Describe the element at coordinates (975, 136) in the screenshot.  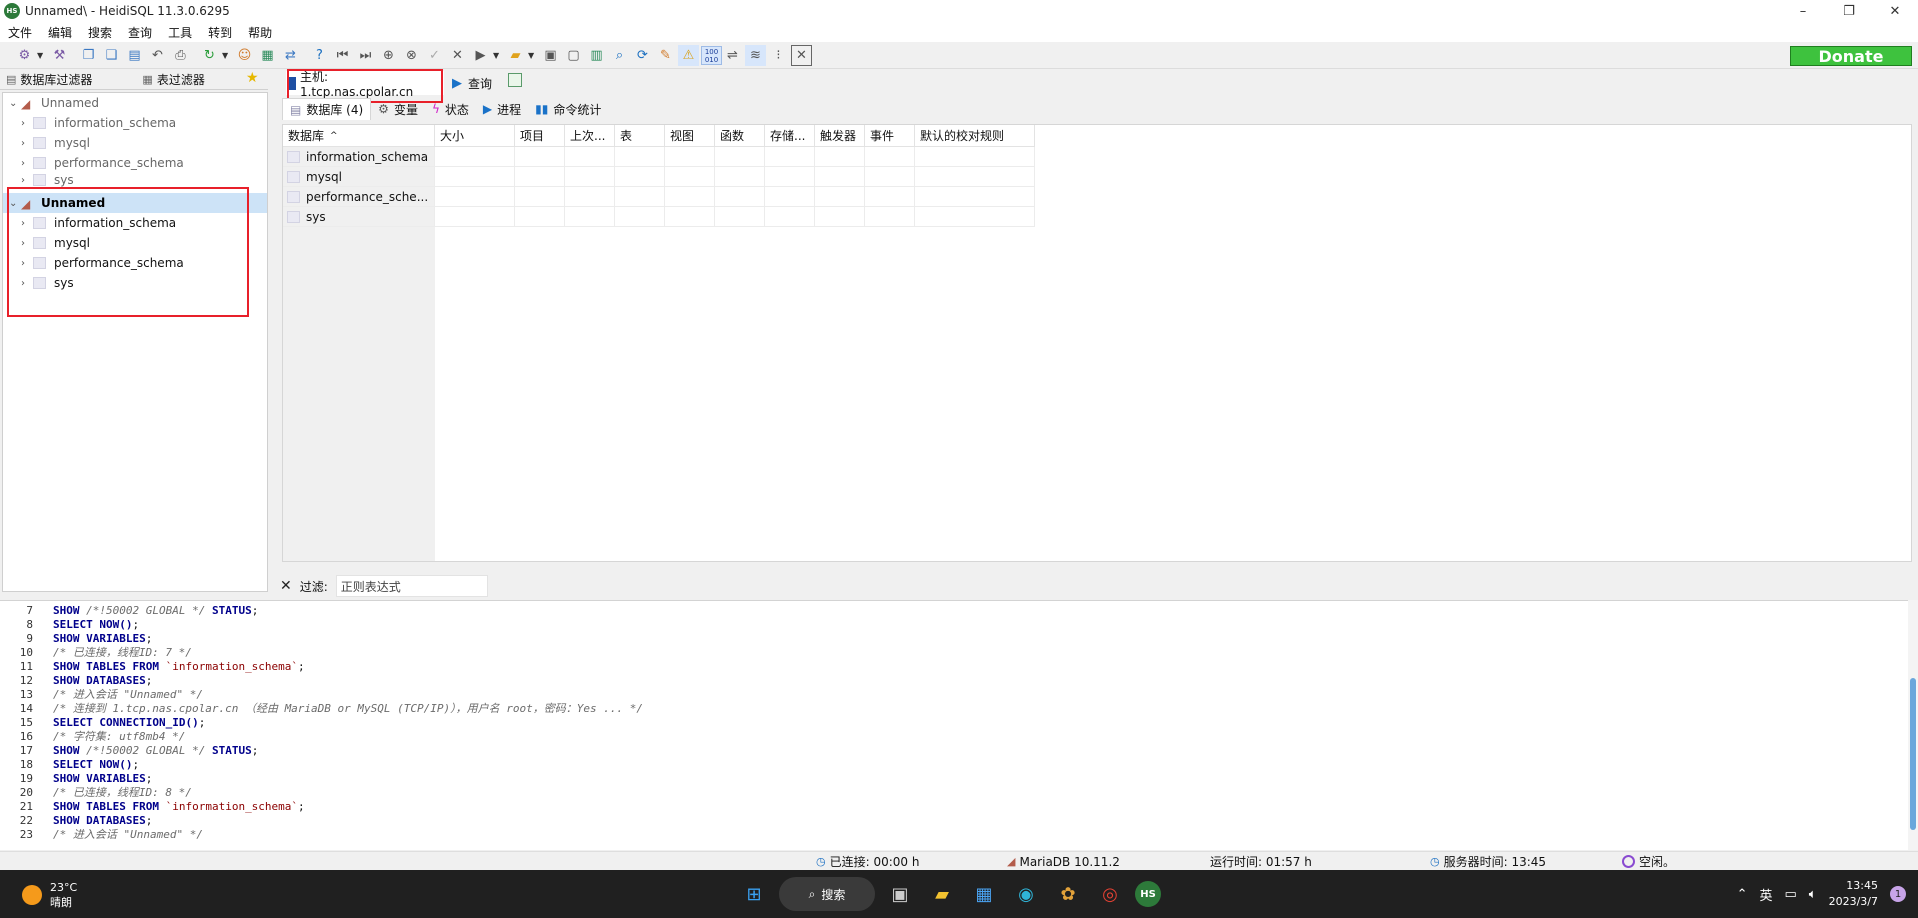
I see `col-header: 默认的校对规则` at that location.